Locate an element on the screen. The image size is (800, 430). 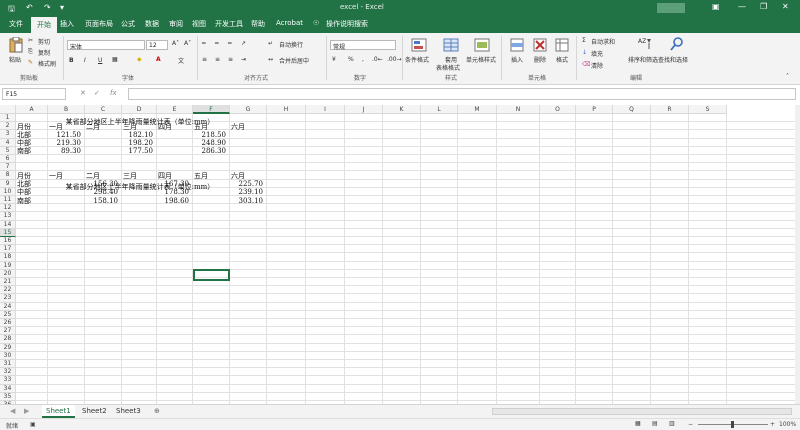
header-cell: 五月 is located at coordinates (201, 176).